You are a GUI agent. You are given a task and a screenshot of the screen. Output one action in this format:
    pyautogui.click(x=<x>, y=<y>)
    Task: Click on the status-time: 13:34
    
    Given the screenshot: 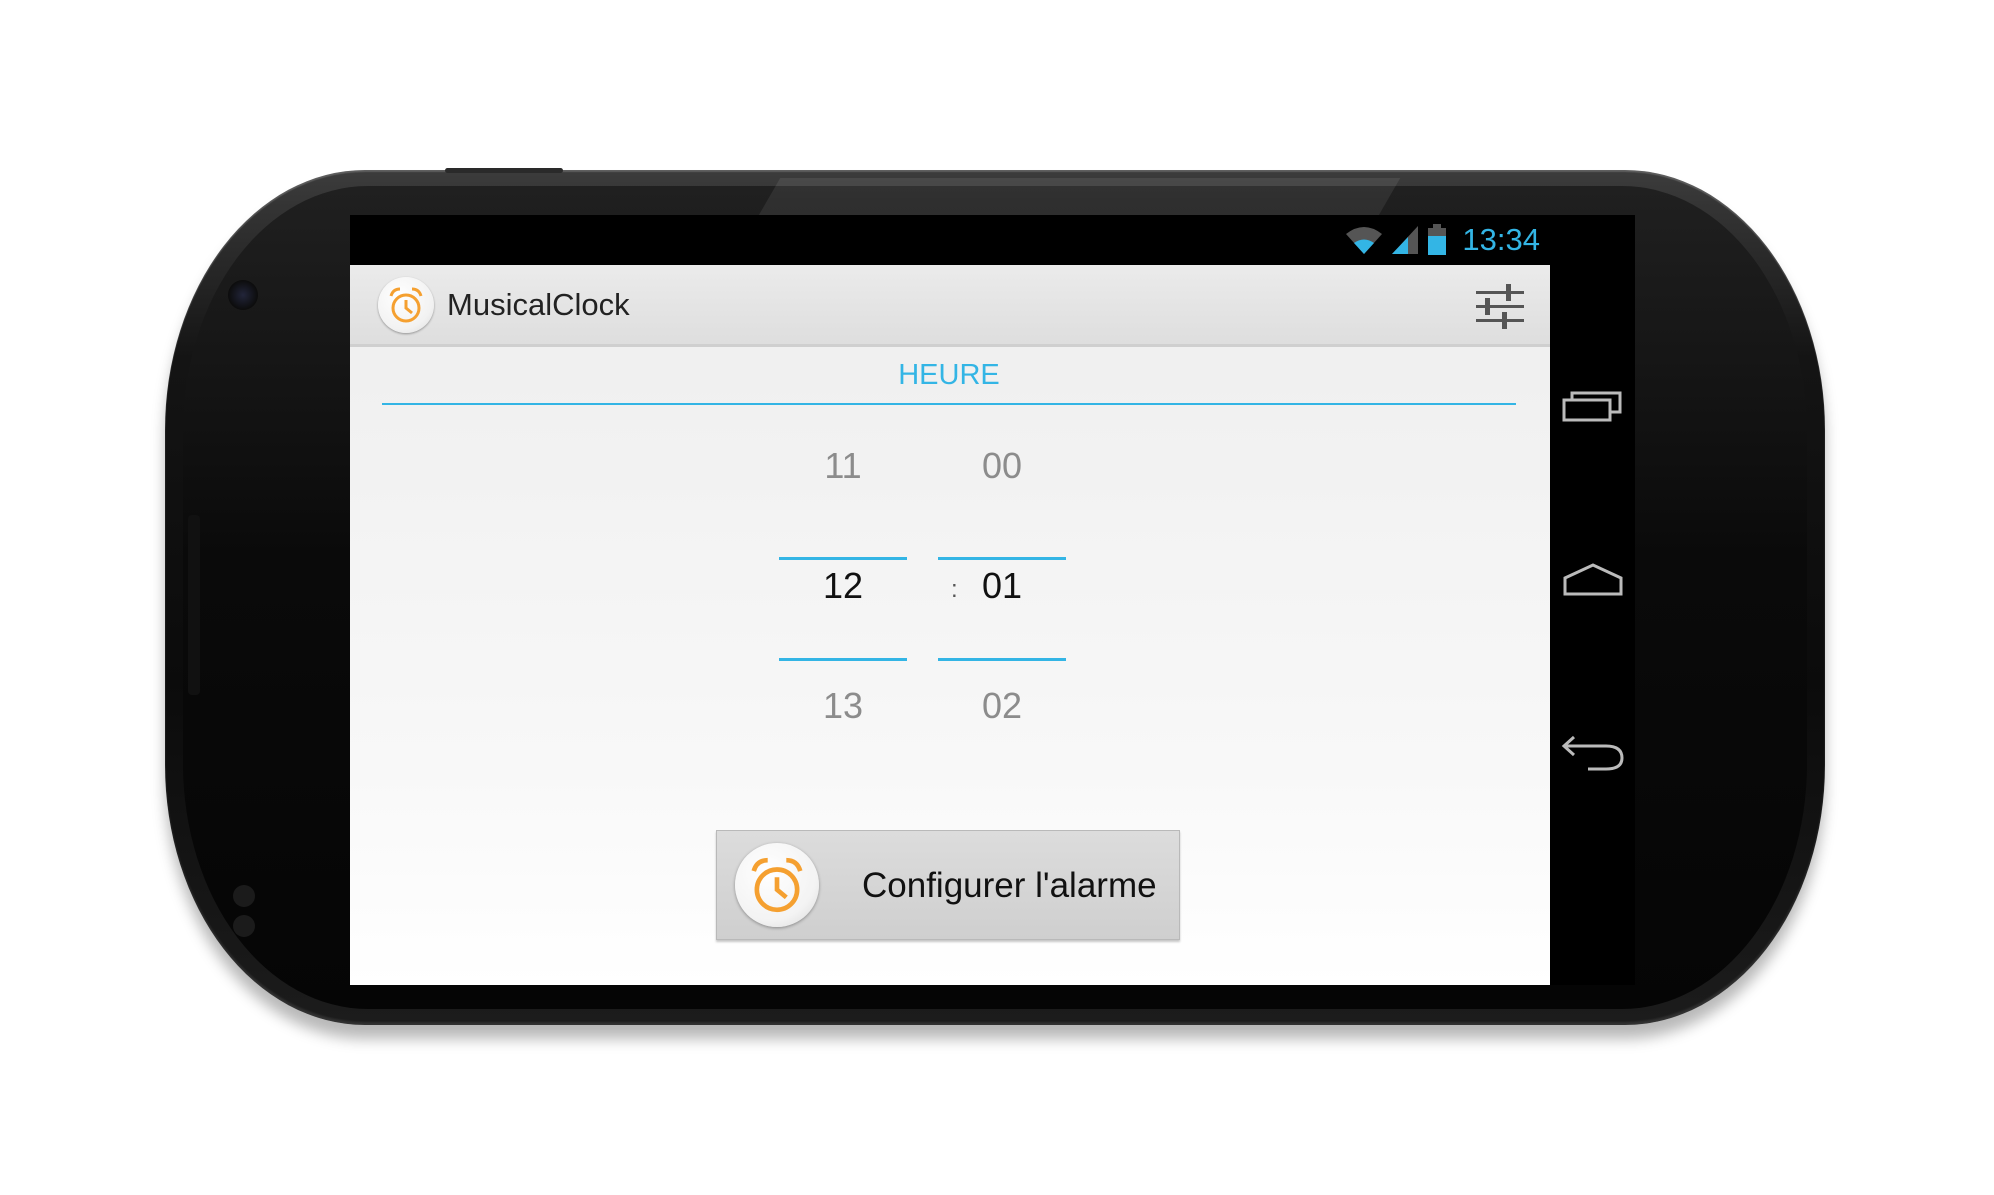 What is the action you would take?
    pyautogui.click(x=1501, y=239)
    